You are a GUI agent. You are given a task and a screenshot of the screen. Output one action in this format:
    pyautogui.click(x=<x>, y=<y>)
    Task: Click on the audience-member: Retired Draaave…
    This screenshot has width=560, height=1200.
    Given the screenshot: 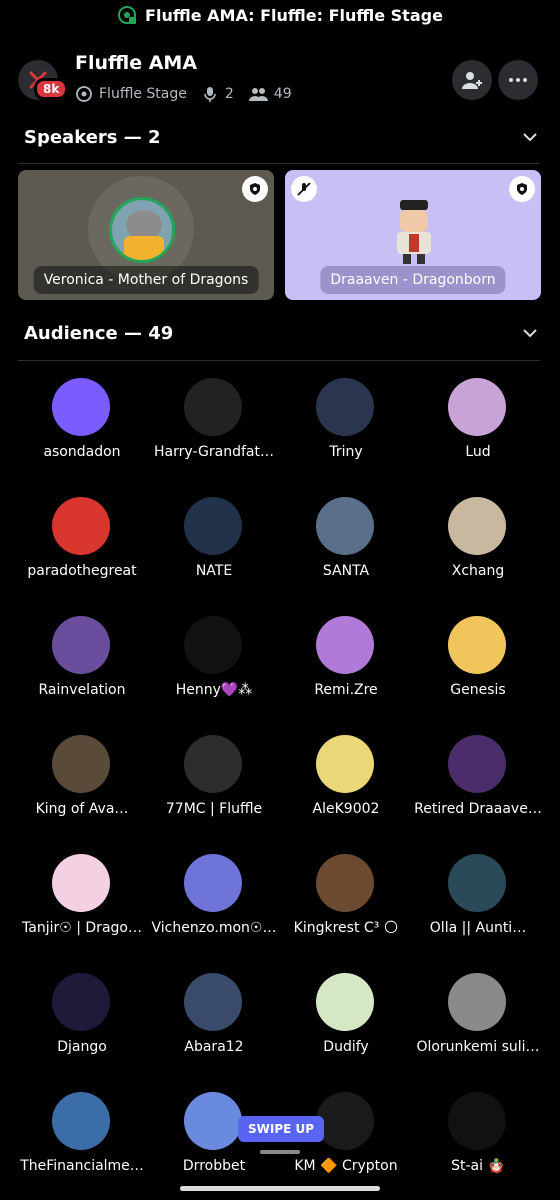 What is the action you would take?
    pyautogui.click(x=478, y=786)
    